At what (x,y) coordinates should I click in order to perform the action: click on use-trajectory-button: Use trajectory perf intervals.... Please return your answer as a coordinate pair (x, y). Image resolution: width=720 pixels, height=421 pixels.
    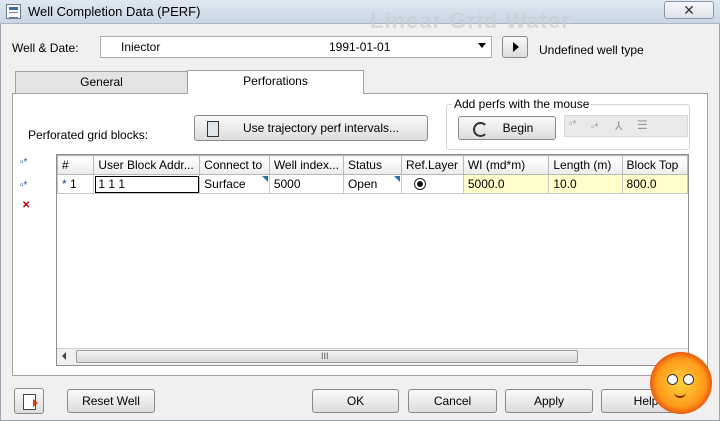
    Looking at the image, I should click on (311, 128).